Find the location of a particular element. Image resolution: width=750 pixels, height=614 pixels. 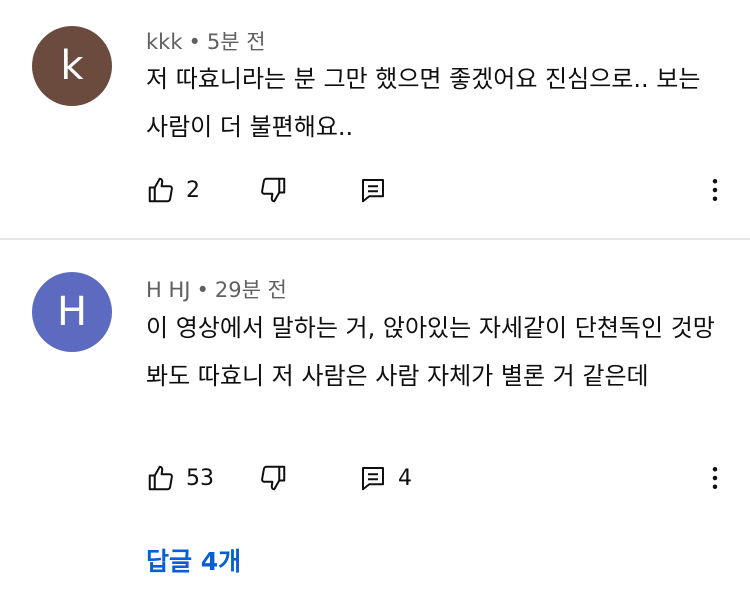

comment-time: 29분 전 is located at coordinates (250, 290).